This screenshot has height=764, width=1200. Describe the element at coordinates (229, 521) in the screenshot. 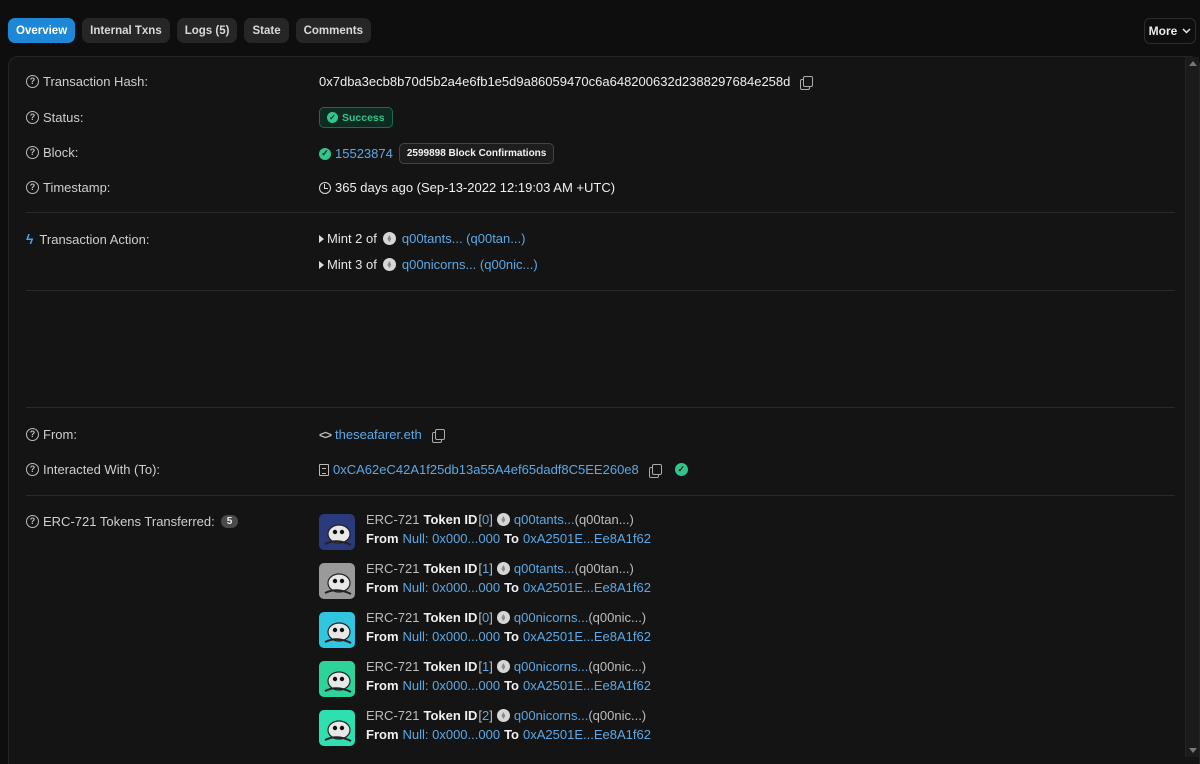

I see `erc721-count-badge: 5` at that location.